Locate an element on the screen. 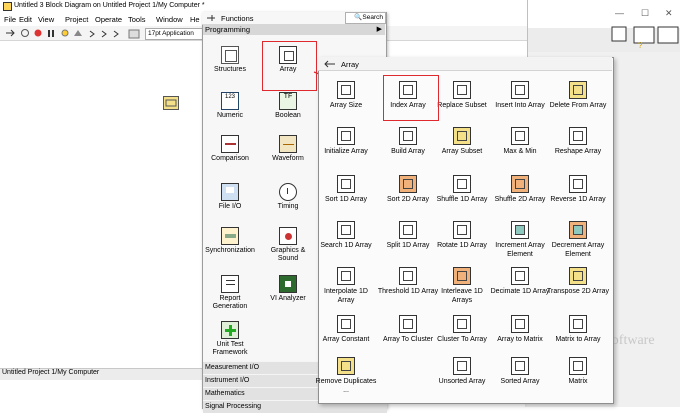 The image size is (680, 413). comparison-icon is located at coordinates (230, 144).